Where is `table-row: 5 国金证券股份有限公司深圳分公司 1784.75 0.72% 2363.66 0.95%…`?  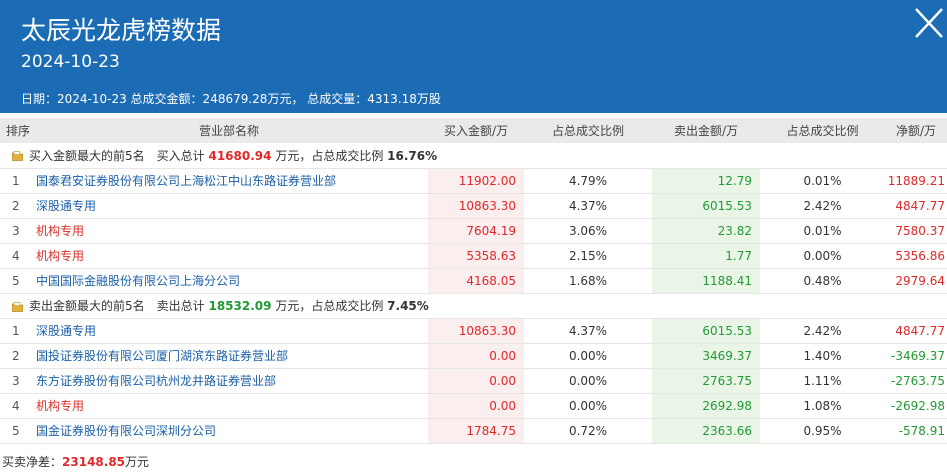 table-row: 5 国金证券股份有限公司深圳分公司 1784.75 0.72% 2363.66 0.95%… is located at coordinates (473, 431).